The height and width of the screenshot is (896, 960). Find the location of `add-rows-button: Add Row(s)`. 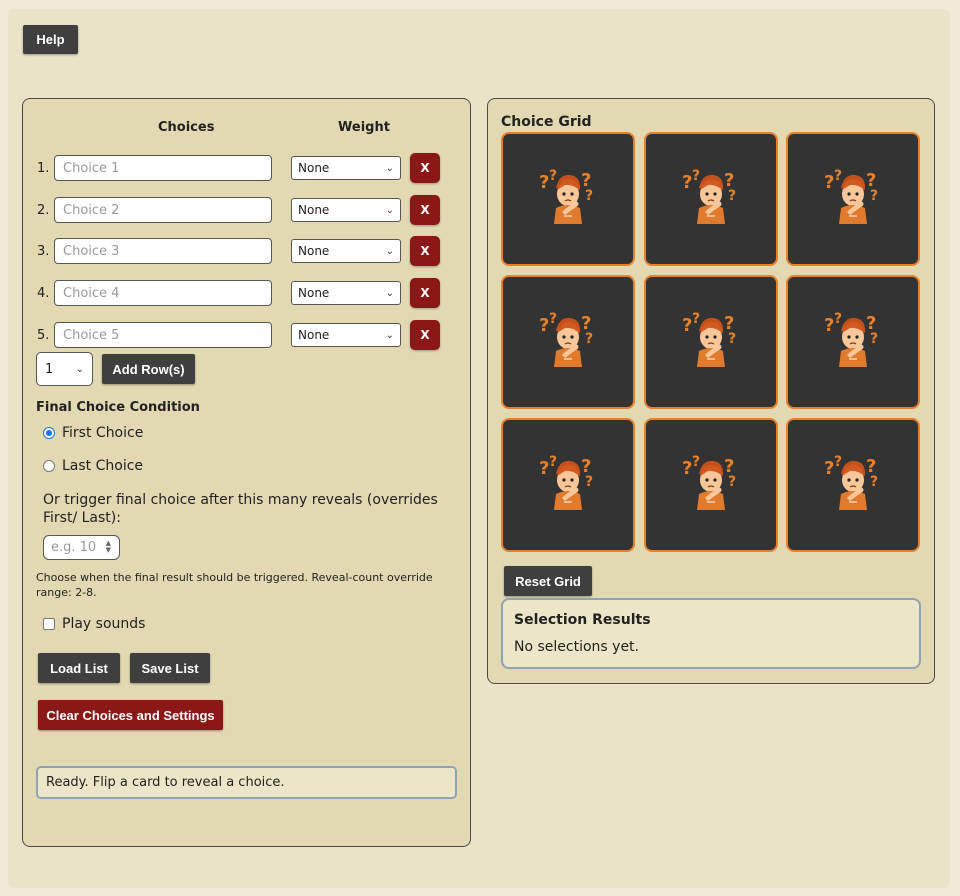

add-rows-button: Add Row(s) is located at coordinates (148, 369).